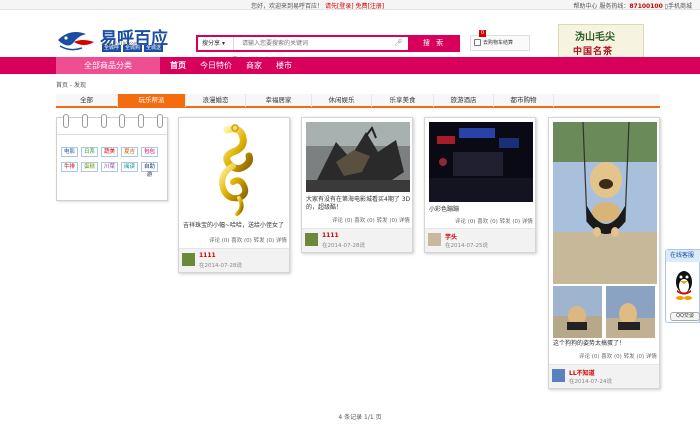 The image size is (700, 435). What do you see at coordinates (284, 65) in the screenshot?
I see `nav-item-real-estate: 楼市` at bounding box center [284, 65].